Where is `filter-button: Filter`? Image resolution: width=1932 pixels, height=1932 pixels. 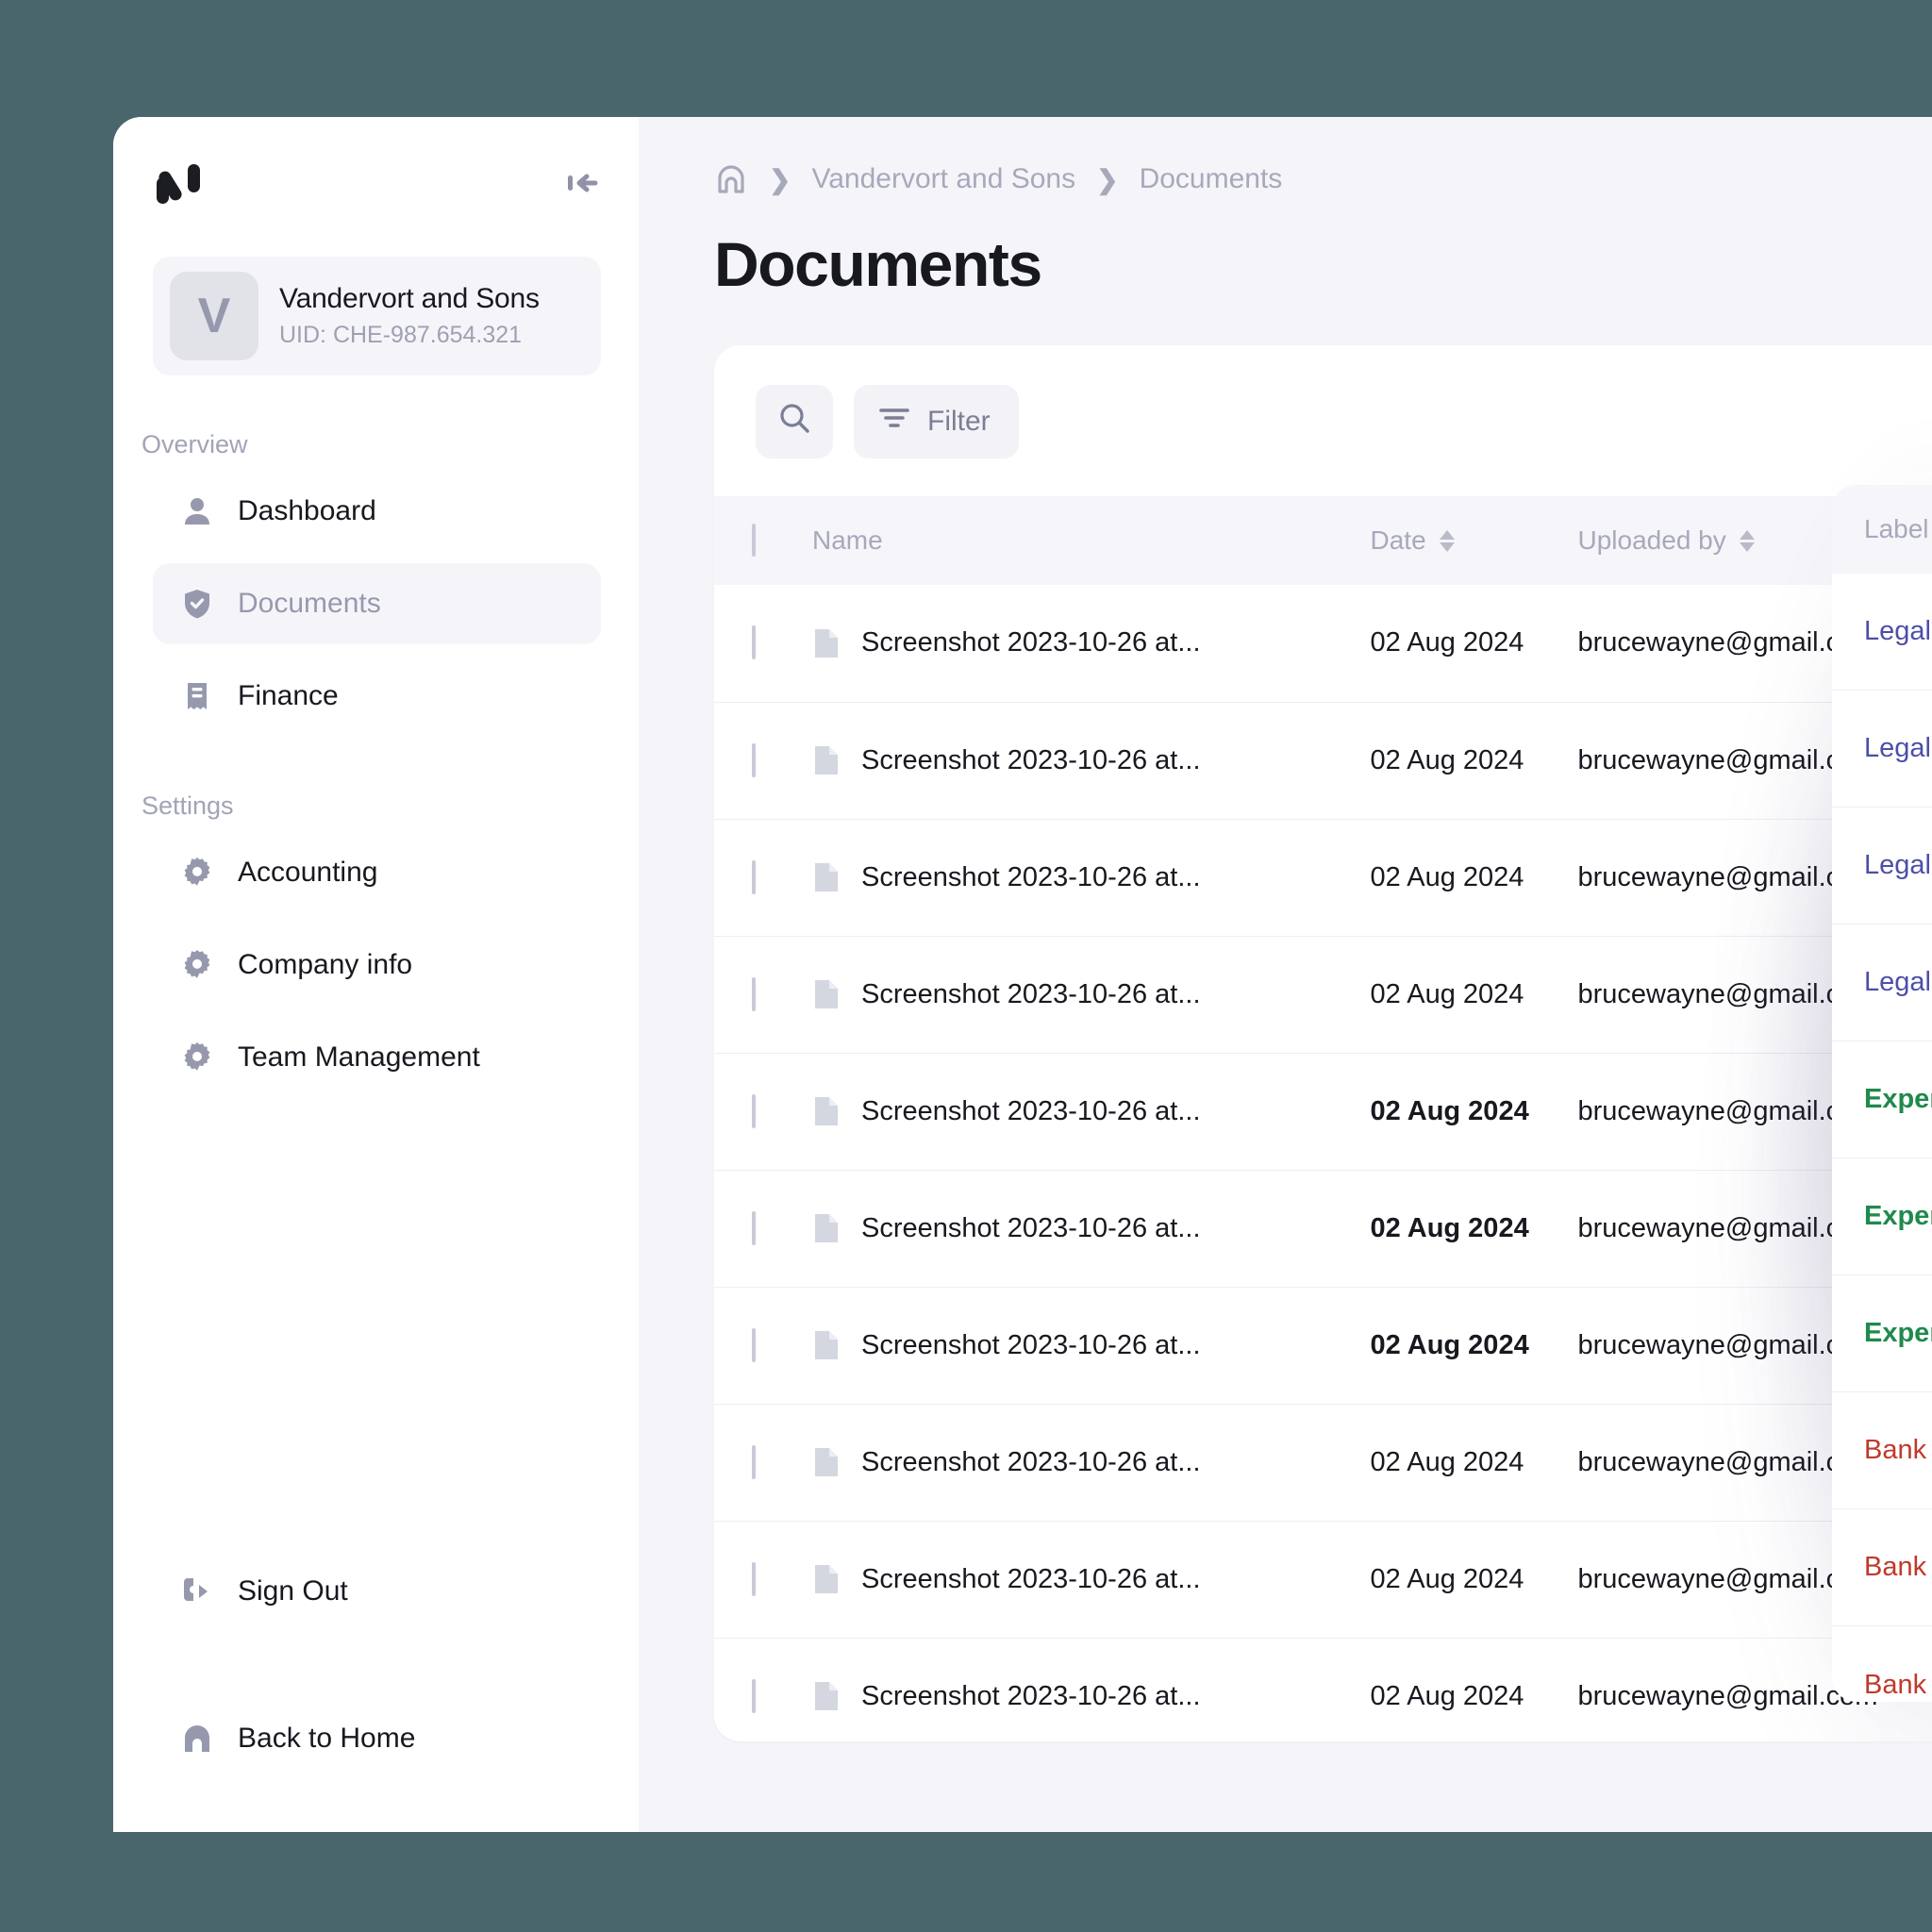
filter-button: Filter is located at coordinates (937, 421).